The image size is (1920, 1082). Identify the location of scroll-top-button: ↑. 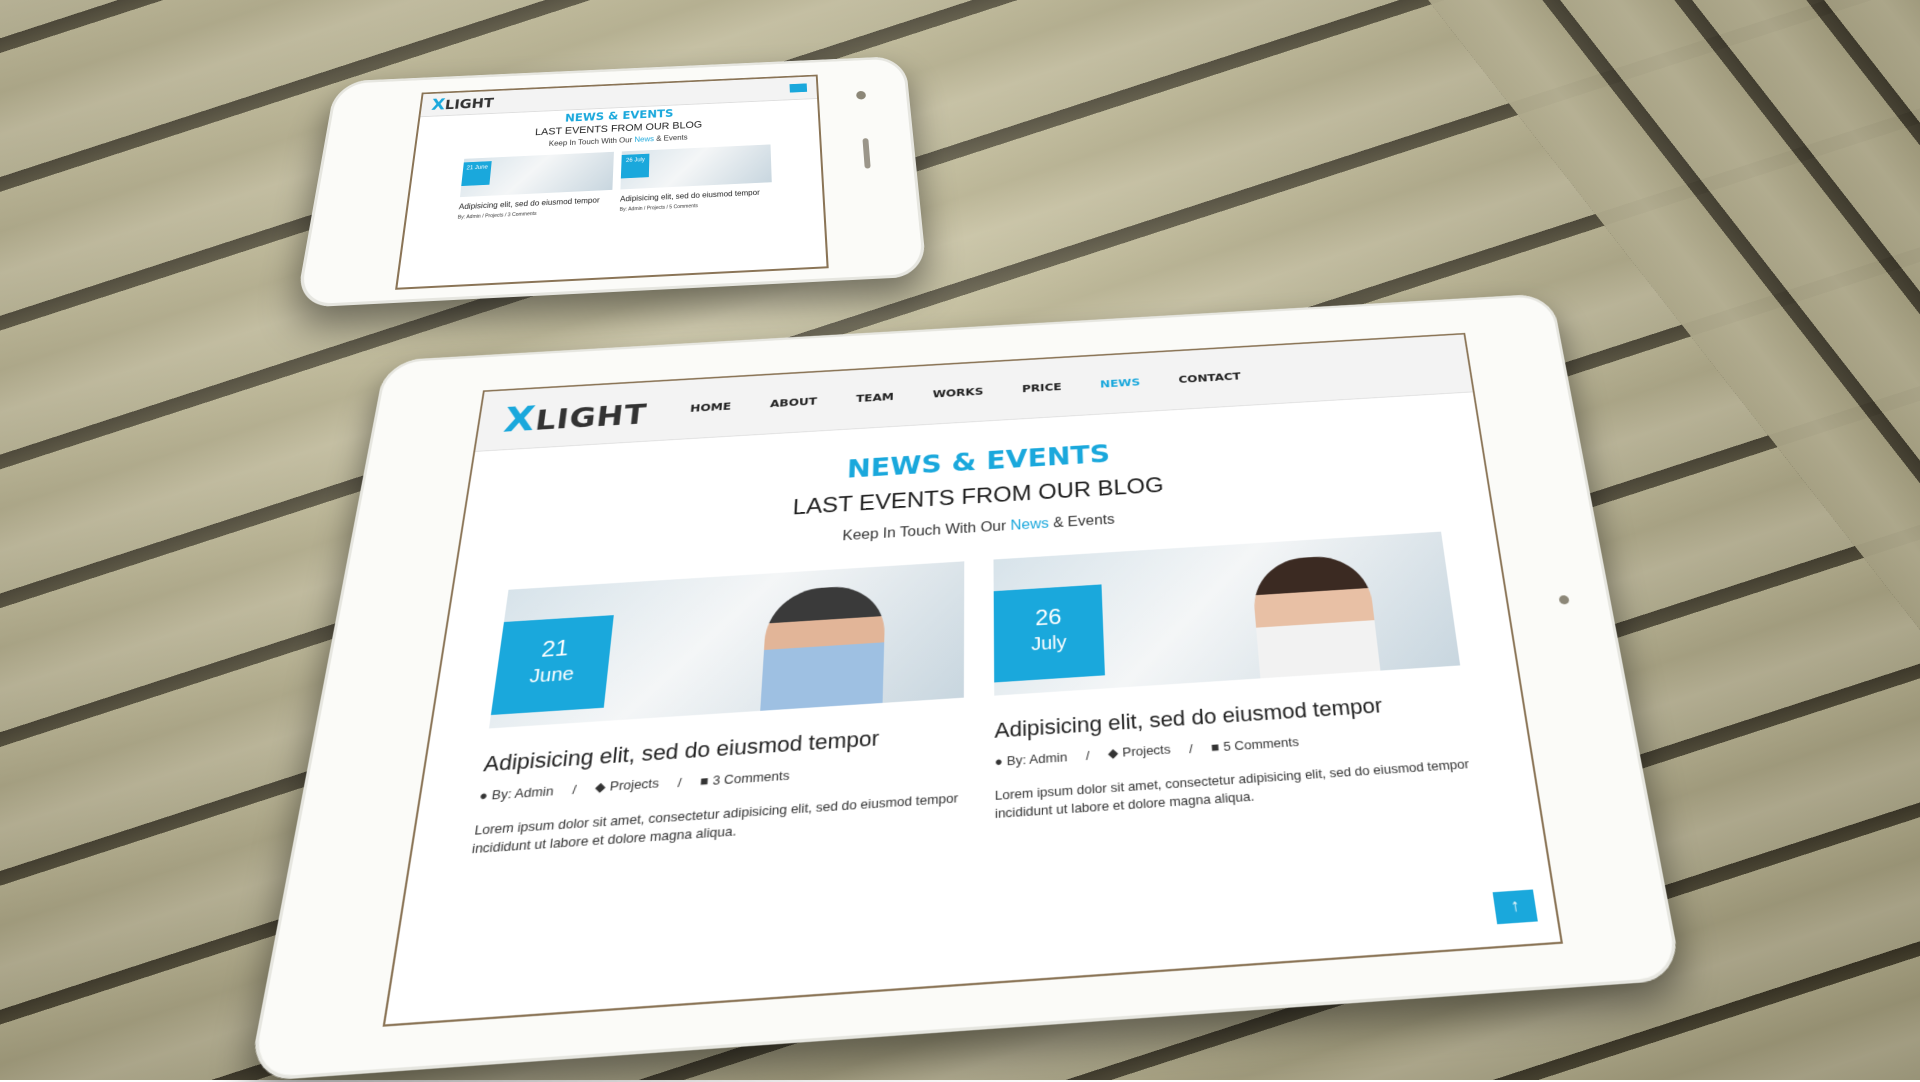
(1515, 907).